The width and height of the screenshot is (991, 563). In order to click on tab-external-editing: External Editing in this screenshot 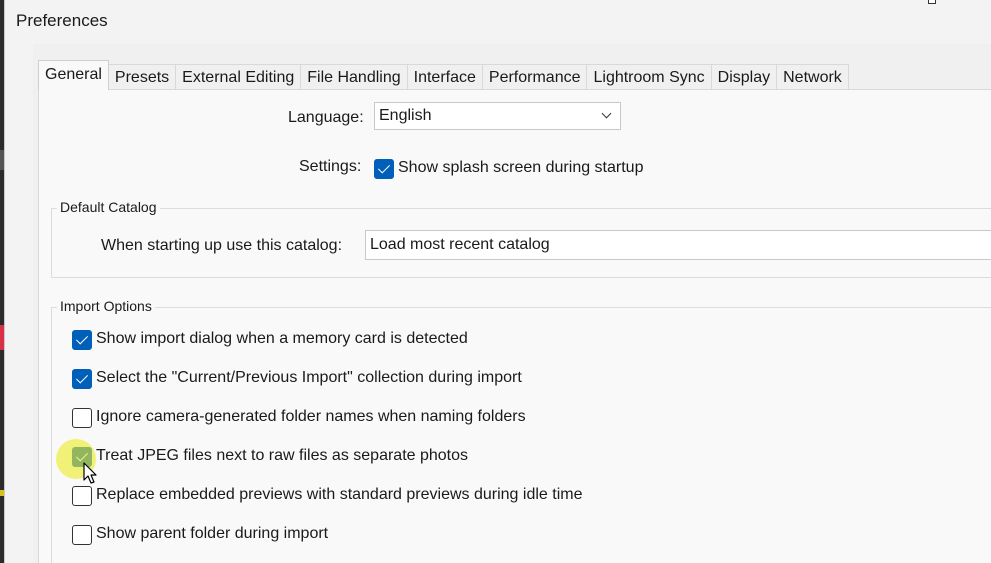, I will do `click(238, 77)`.